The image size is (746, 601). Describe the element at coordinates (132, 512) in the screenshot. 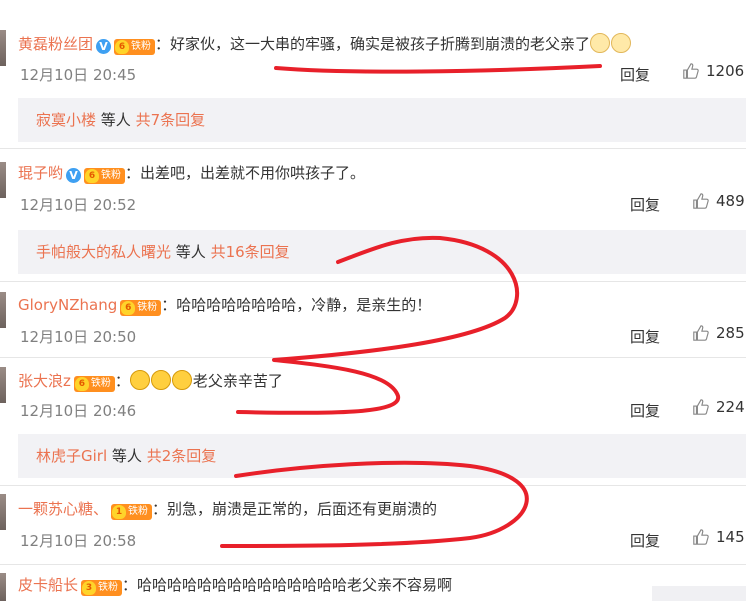

I see `fan-badge: 1 铁粉` at that location.